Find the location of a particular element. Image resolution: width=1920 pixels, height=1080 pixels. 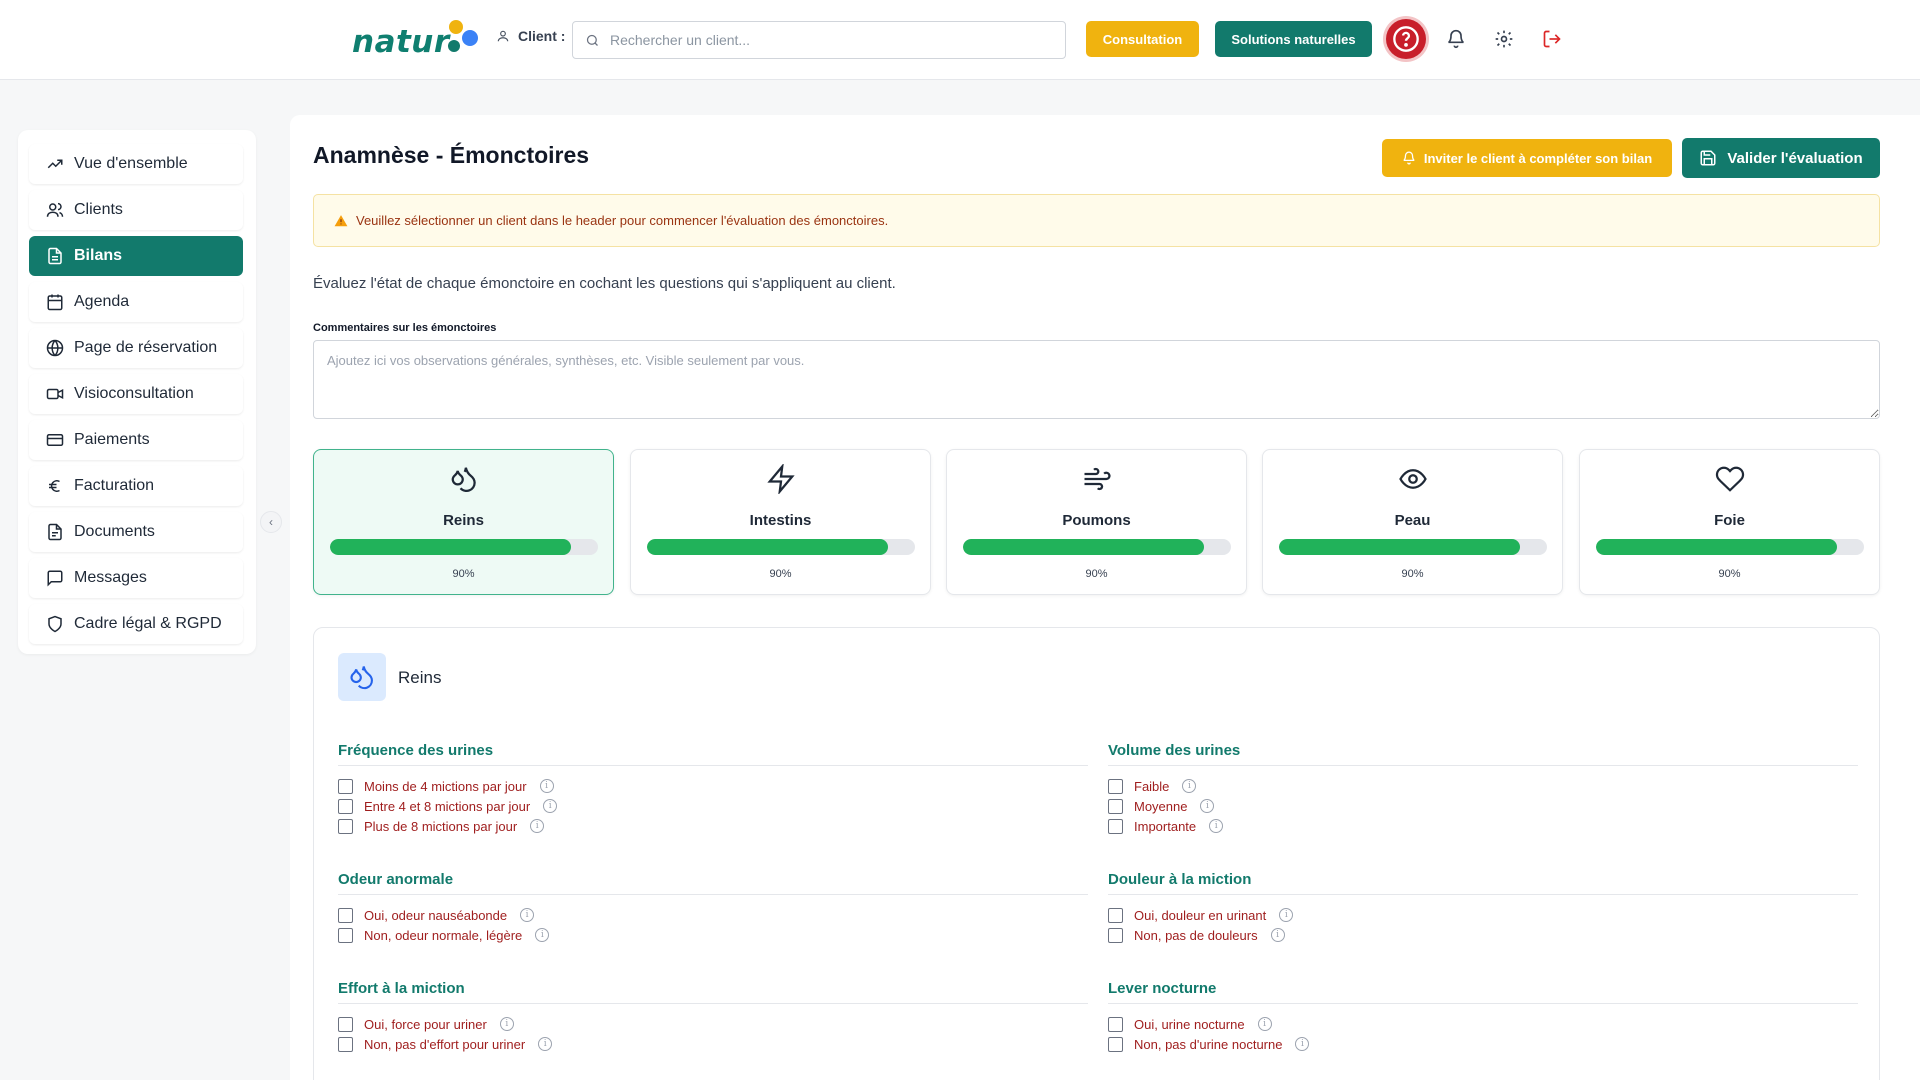

option-label: Moins de 4 mictions par jour is located at coordinates (445, 786).